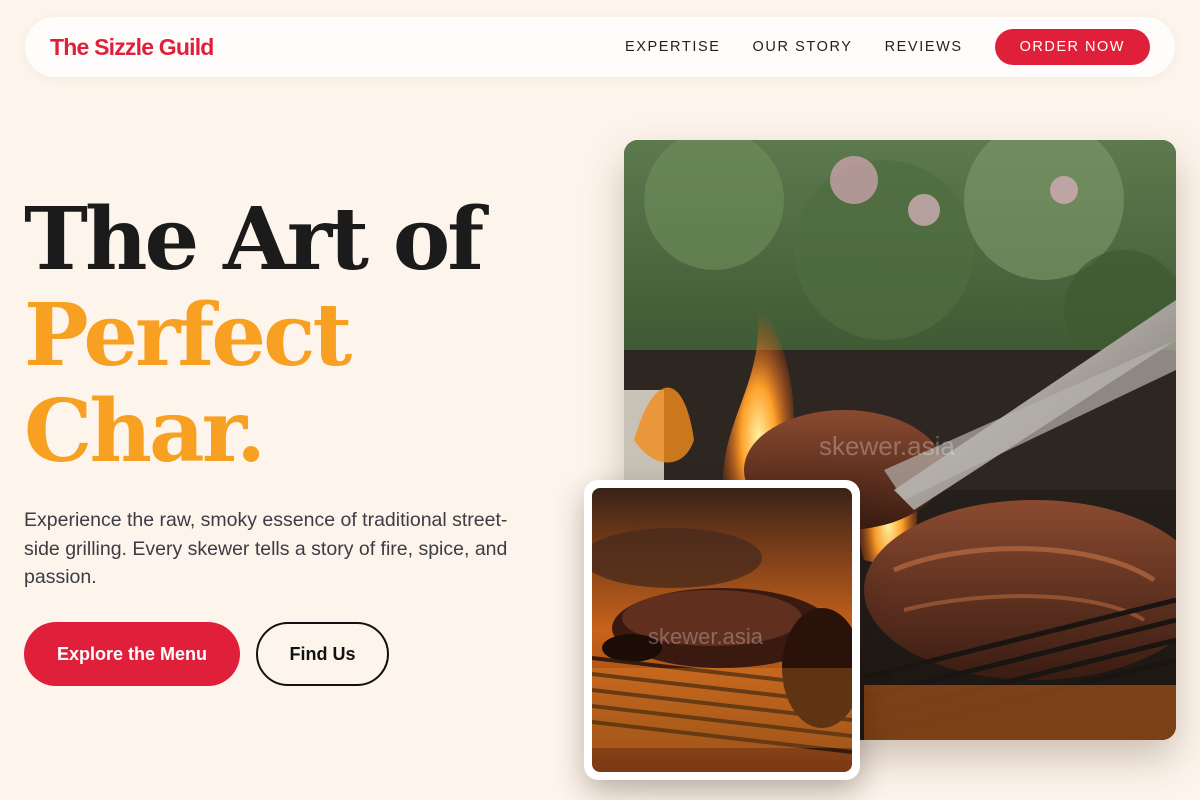  Describe the element at coordinates (254, 239) in the screenshot. I see `headline-line-1: The Art of` at that location.